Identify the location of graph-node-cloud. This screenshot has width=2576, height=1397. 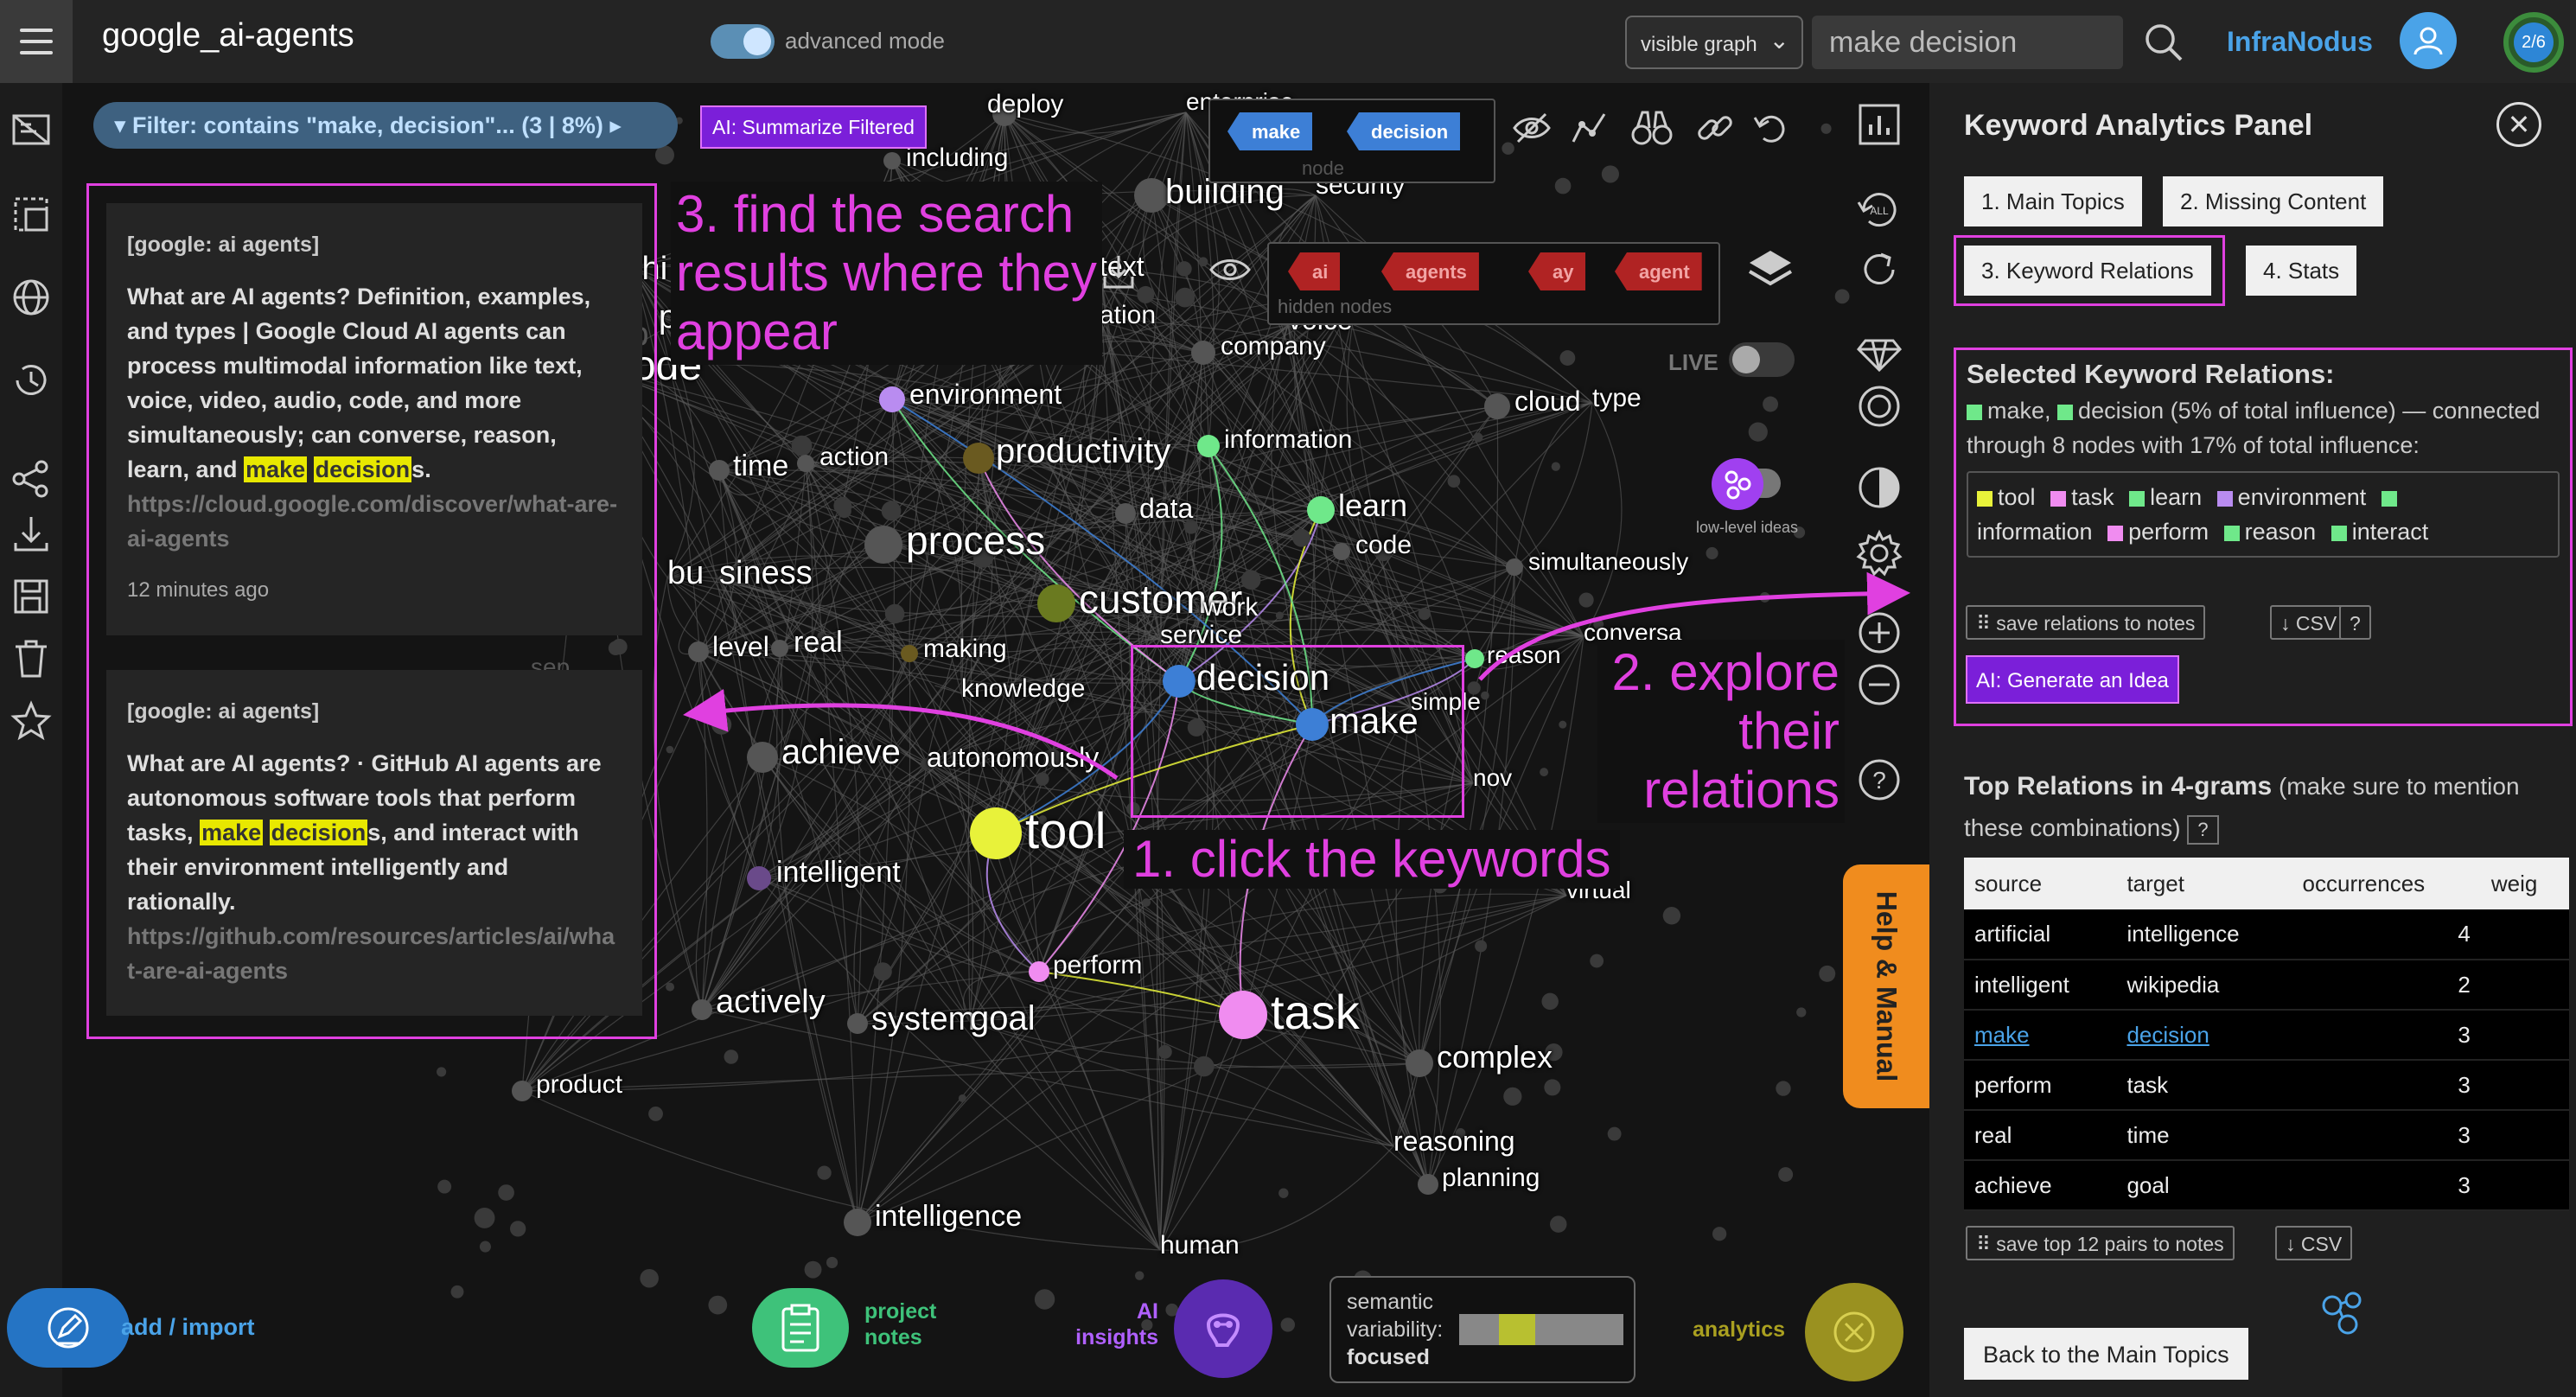
(1497, 406).